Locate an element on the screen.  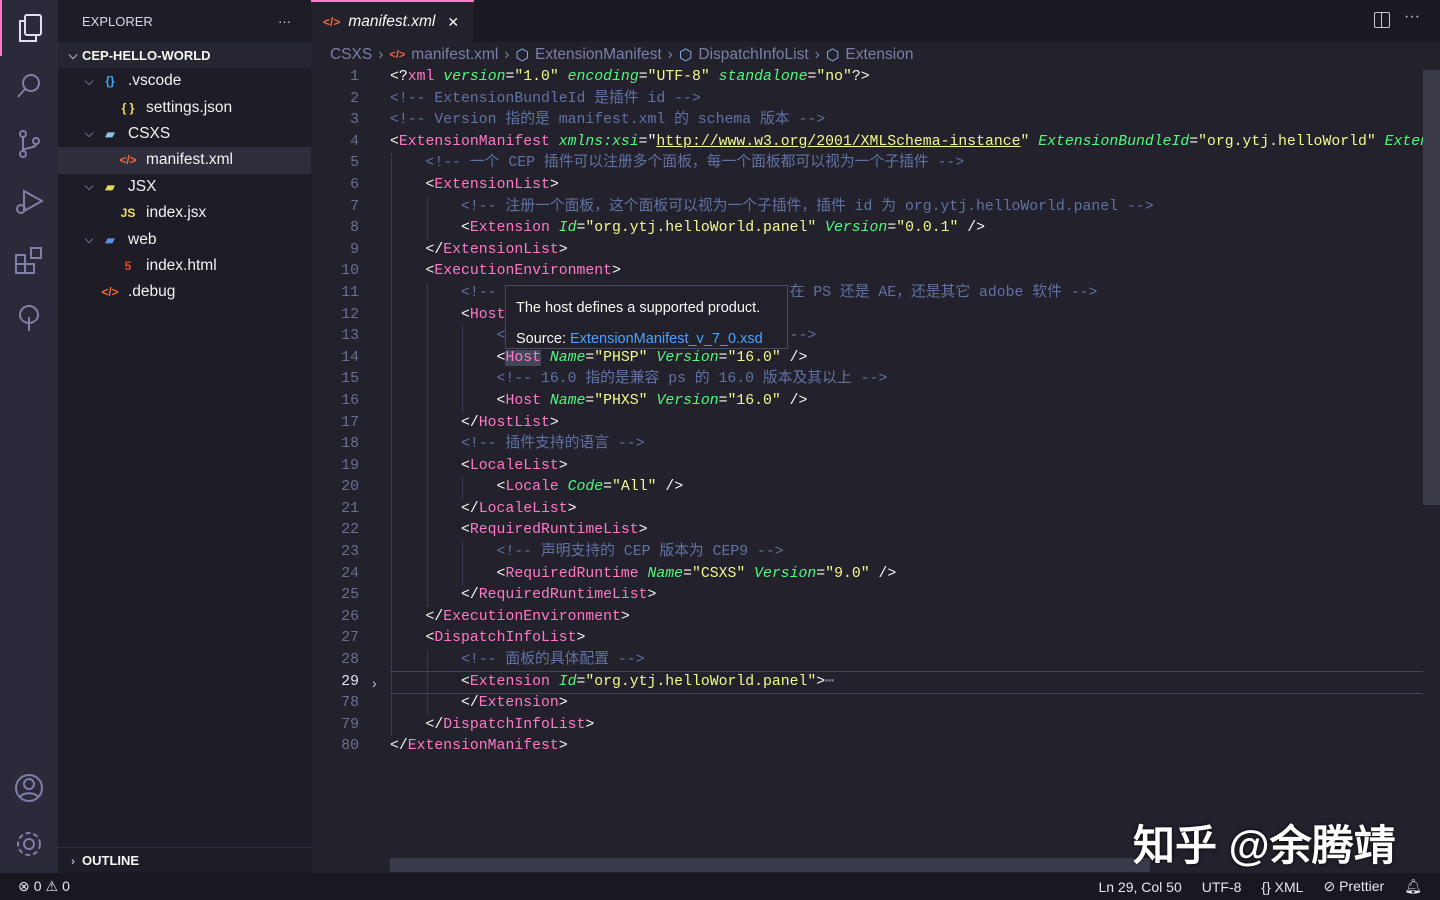
vertical-scrollbar is located at coordinates (1431, 287).